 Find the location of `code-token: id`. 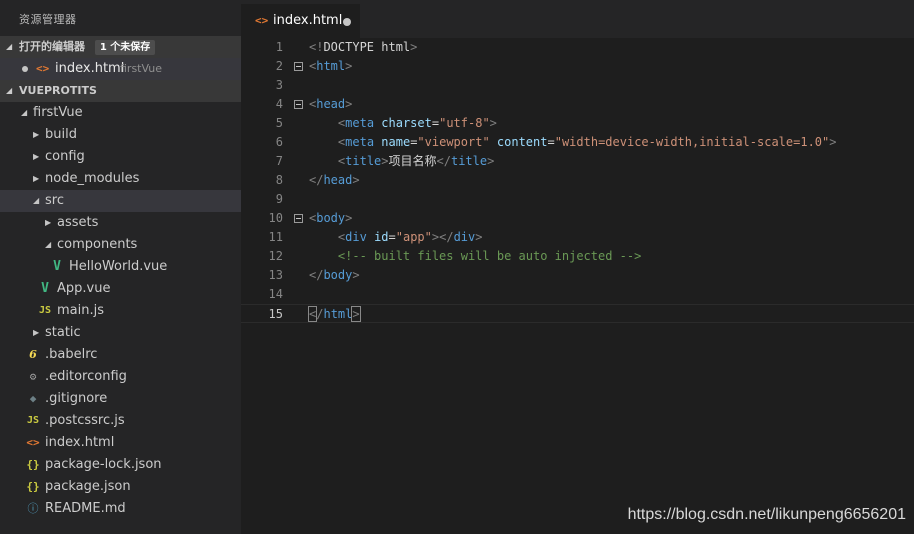

code-token: id is located at coordinates (381, 237).